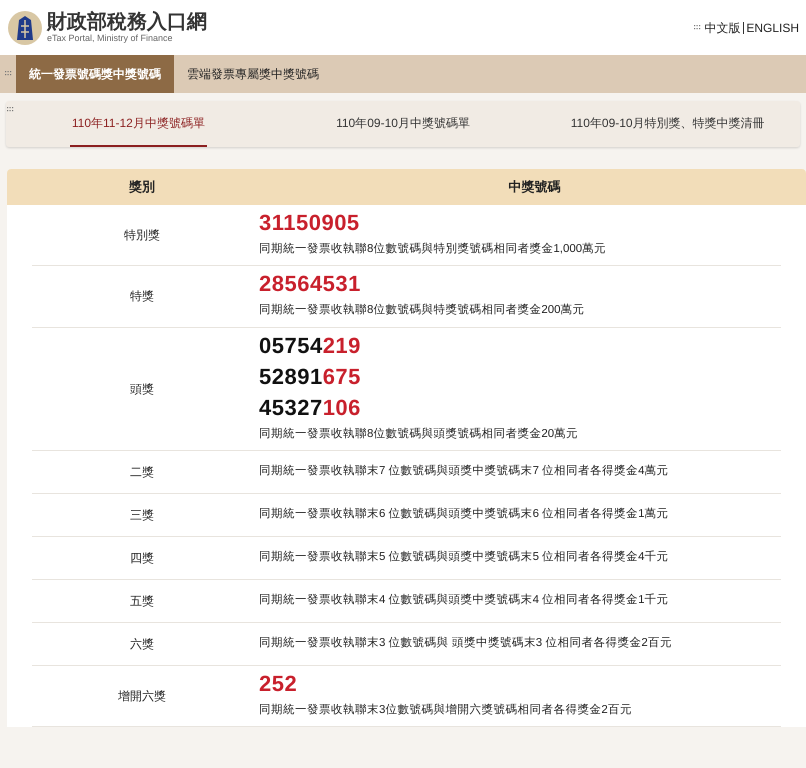 The width and height of the screenshot is (806, 768). What do you see at coordinates (278, 684) in the screenshot?
I see `winning-number: 252` at bounding box center [278, 684].